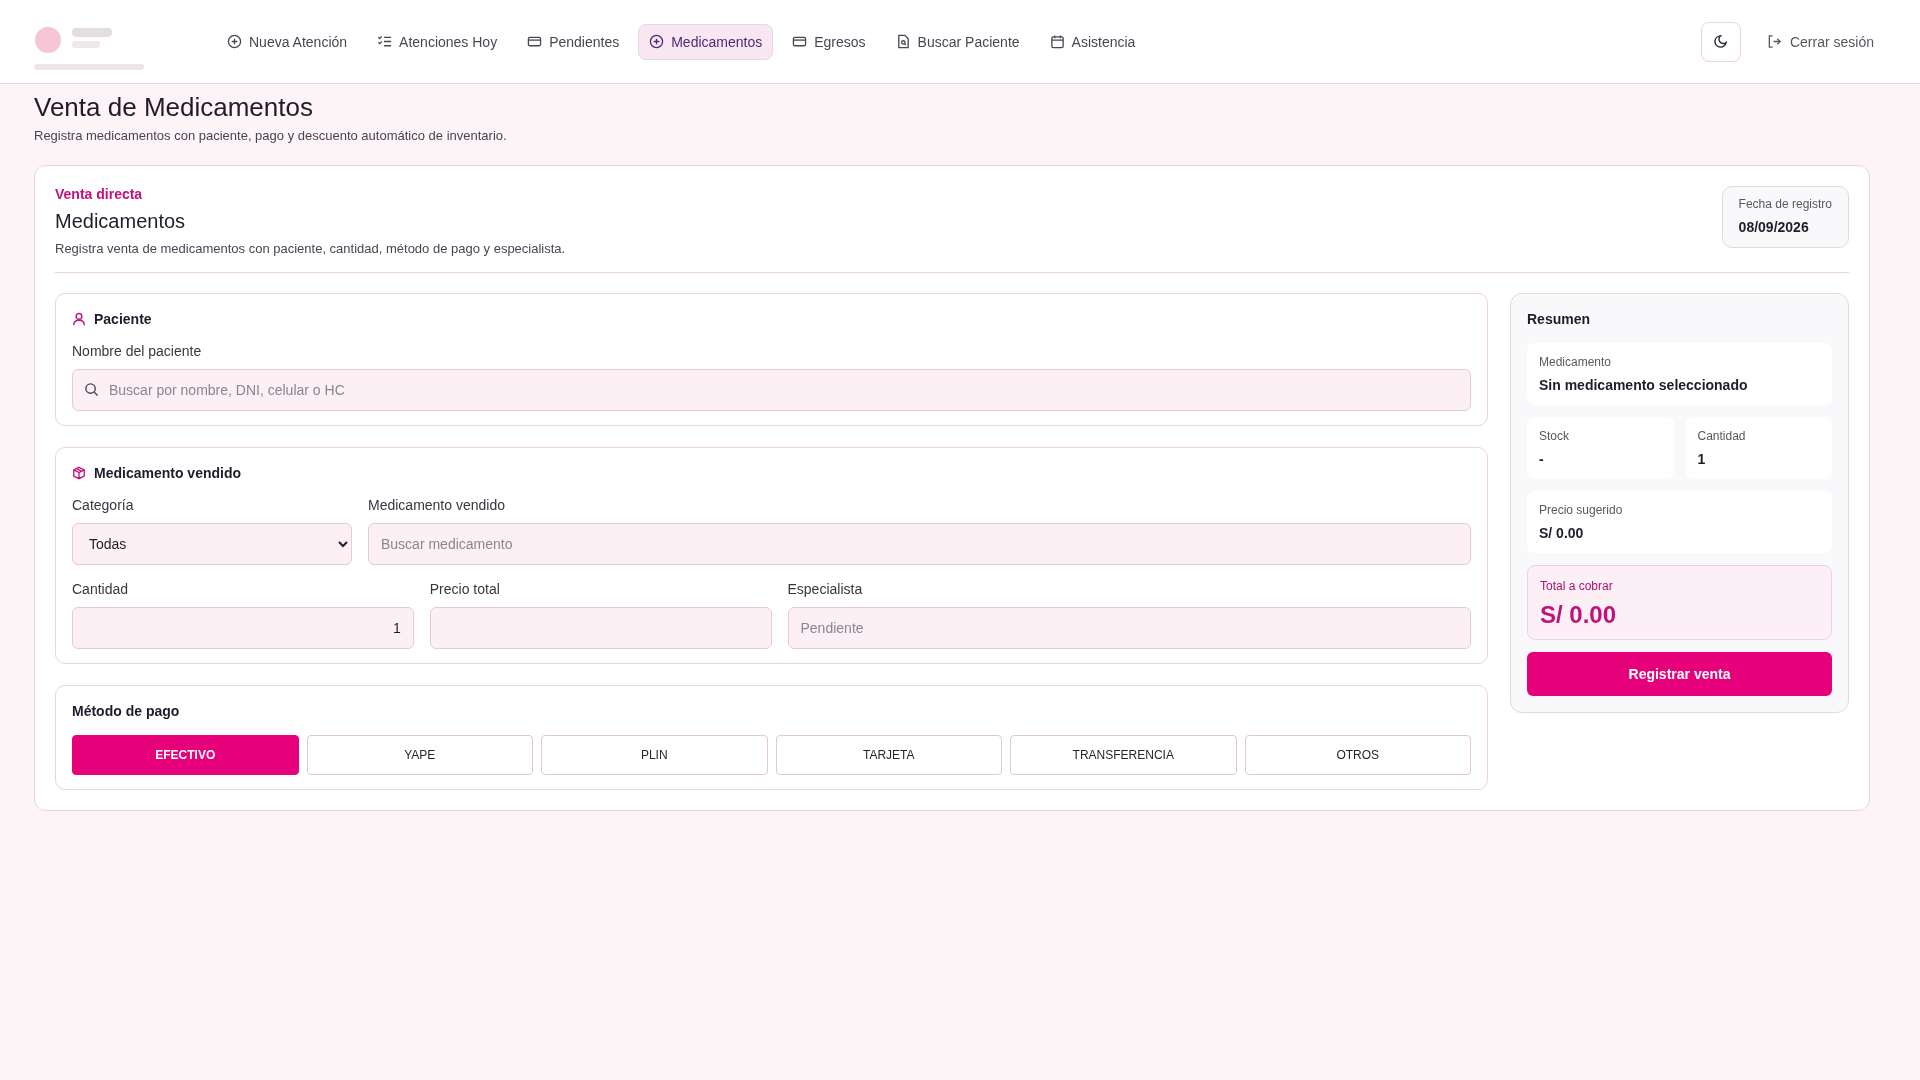 This screenshot has height=1080, width=1920. I want to click on total-amount: S/ 0.00, so click(1579, 615).